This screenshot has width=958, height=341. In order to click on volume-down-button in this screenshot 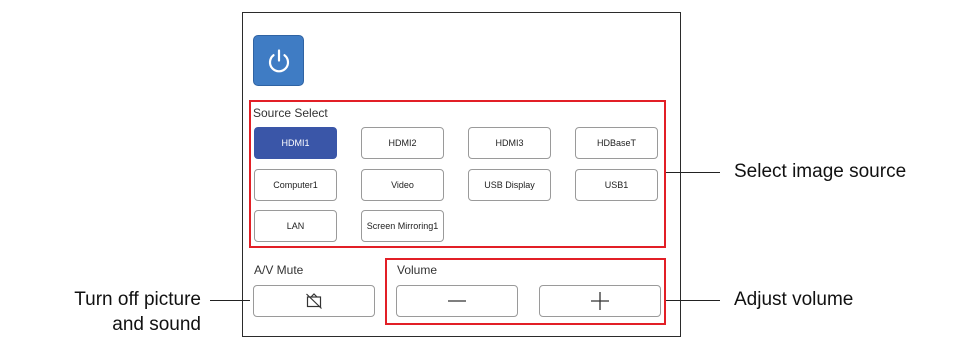, I will do `click(457, 301)`.